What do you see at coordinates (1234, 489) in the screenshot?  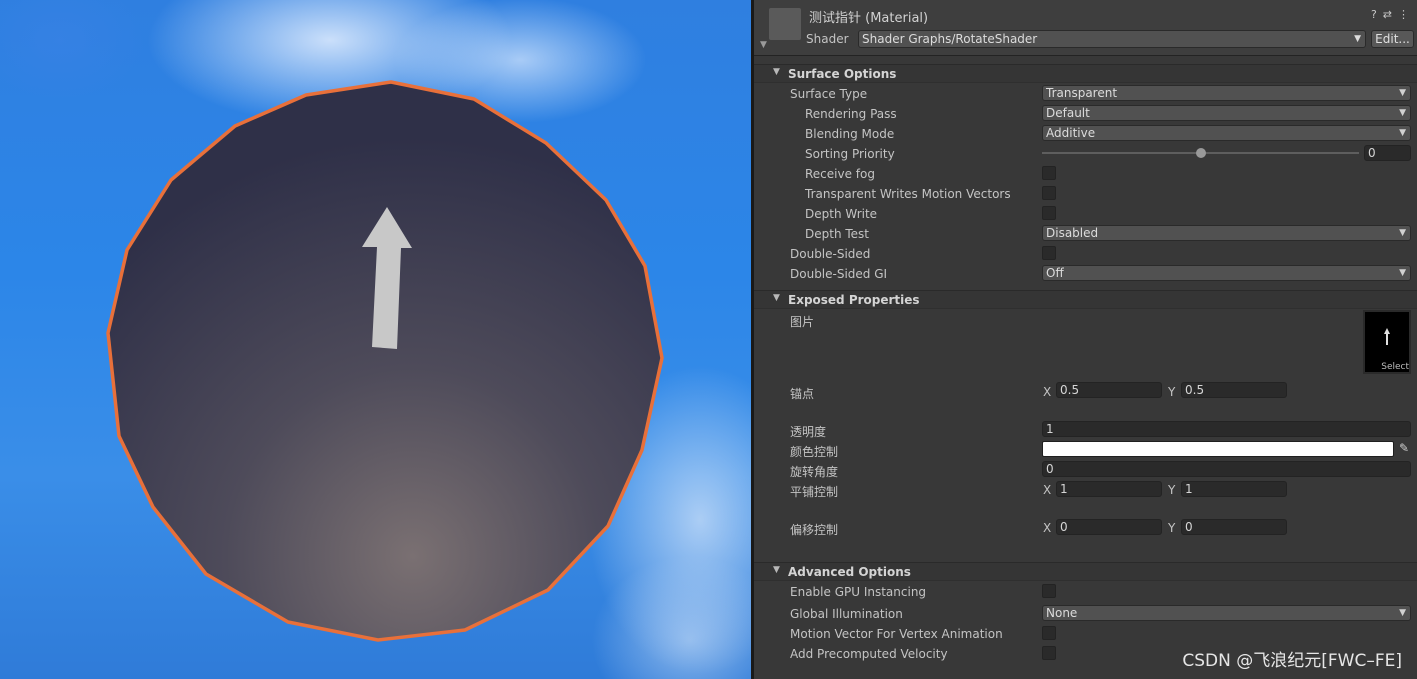 I see `tiling-y-field: 1` at bounding box center [1234, 489].